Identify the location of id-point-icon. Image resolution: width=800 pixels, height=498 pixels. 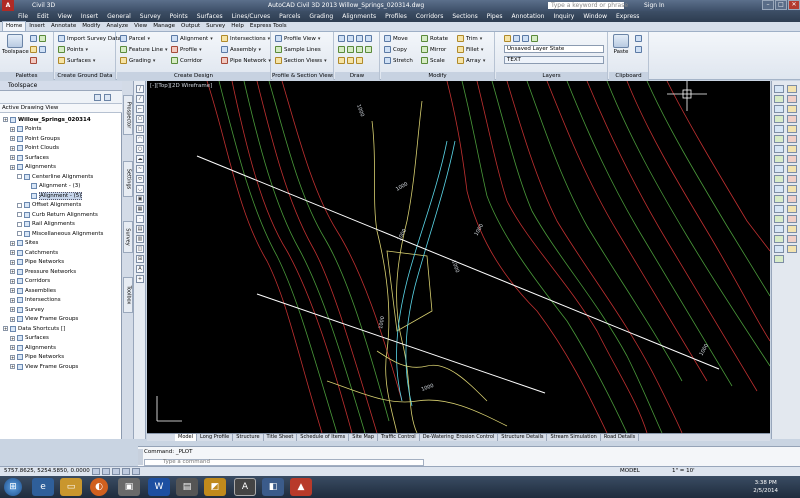
(792, 199).